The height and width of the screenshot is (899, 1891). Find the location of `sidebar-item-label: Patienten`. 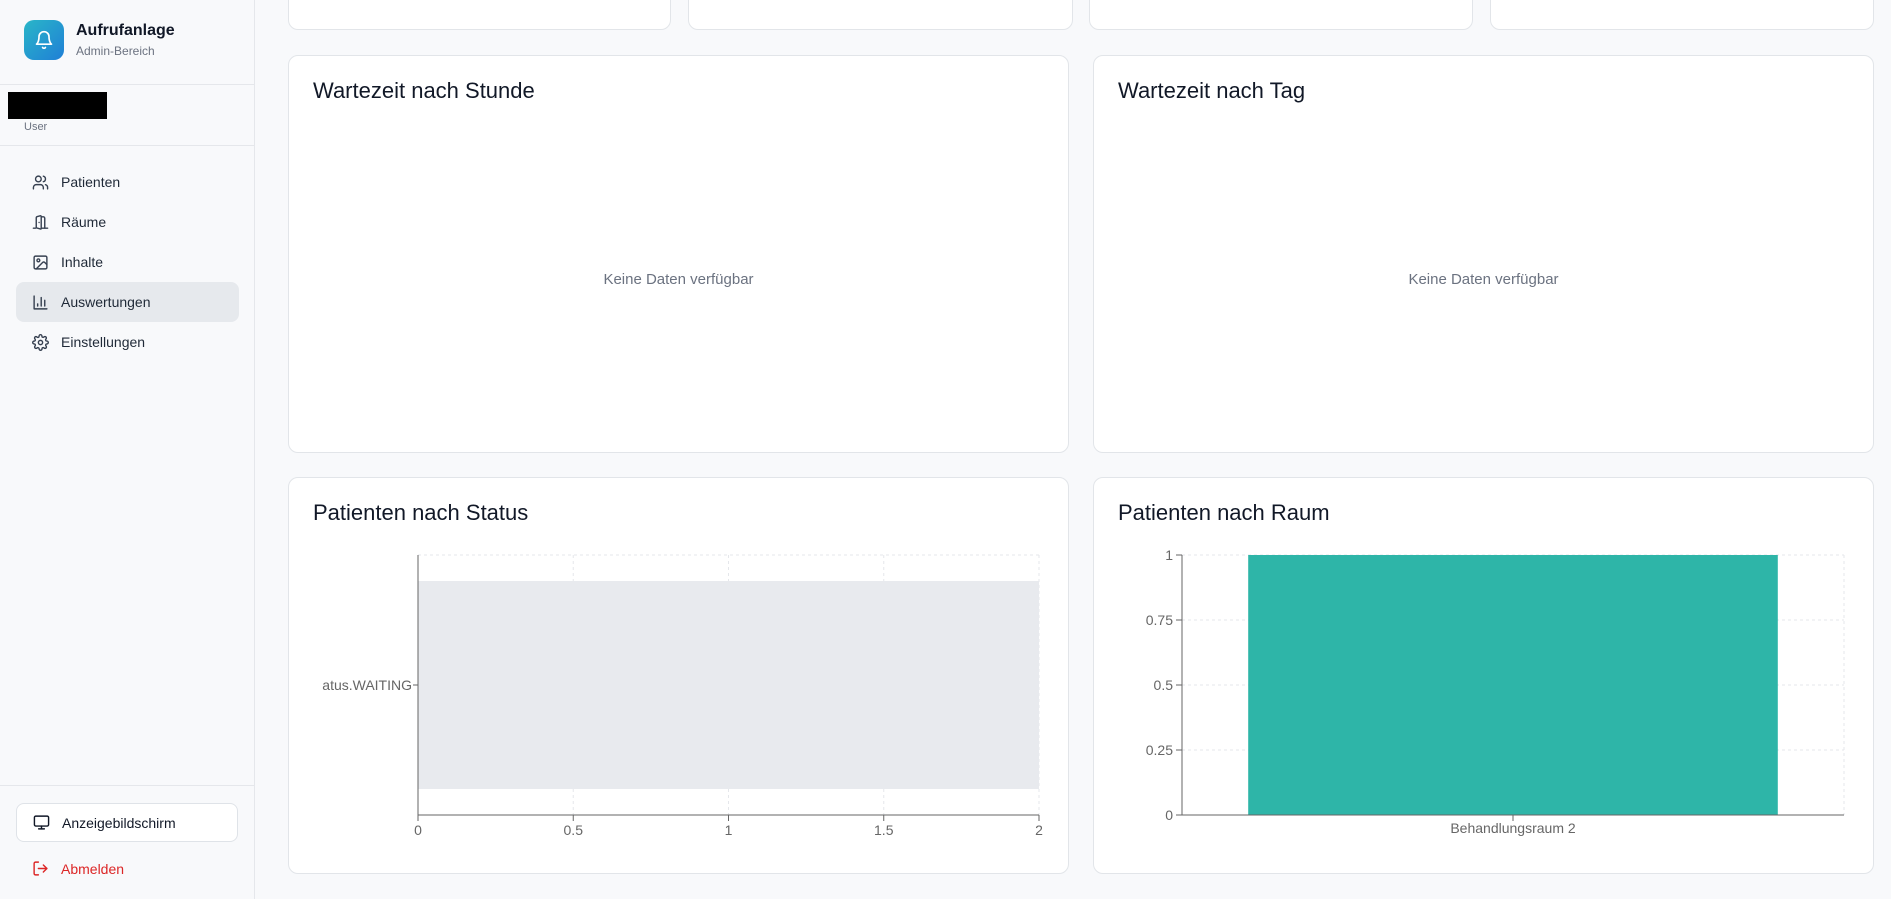

sidebar-item-label: Patienten is located at coordinates (91, 182).